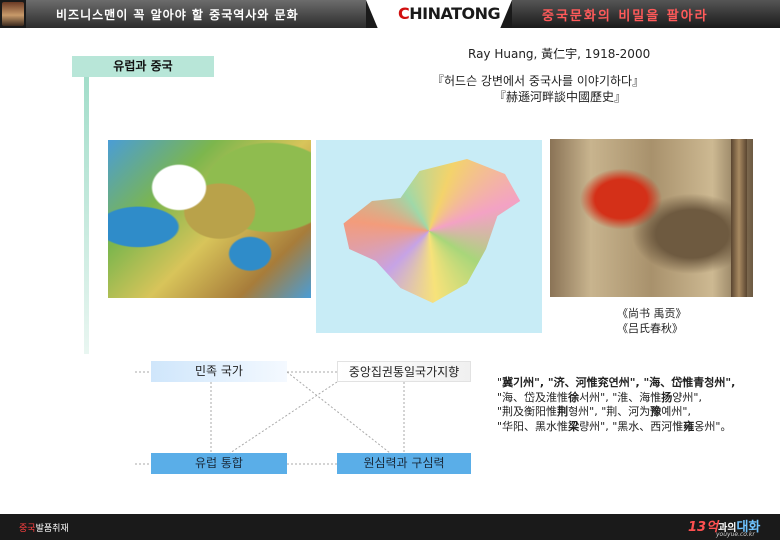 The image size is (780, 540). Describe the element at coordinates (13, 14) in the screenshot. I see `avatar` at that location.